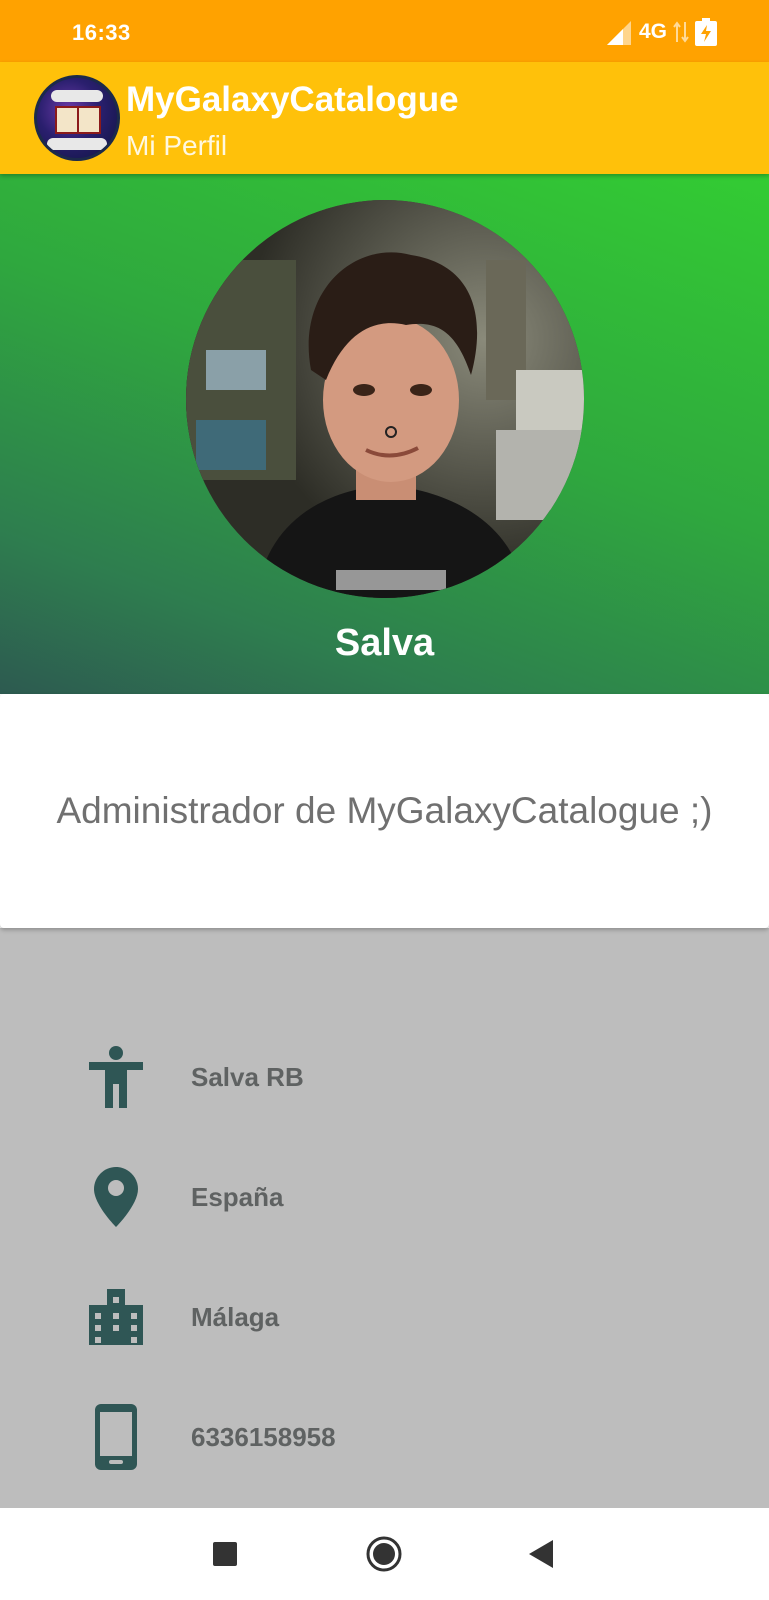  What do you see at coordinates (116, 1317) in the screenshot?
I see `city-icon` at bounding box center [116, 1317].